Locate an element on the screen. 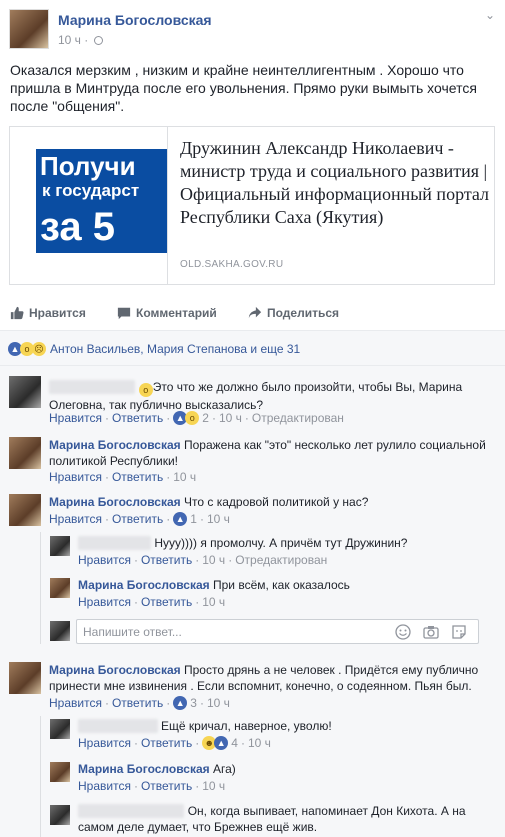  reply-body: Ещё кричал, наверное, уволю! is located at coordinates (246, 726).